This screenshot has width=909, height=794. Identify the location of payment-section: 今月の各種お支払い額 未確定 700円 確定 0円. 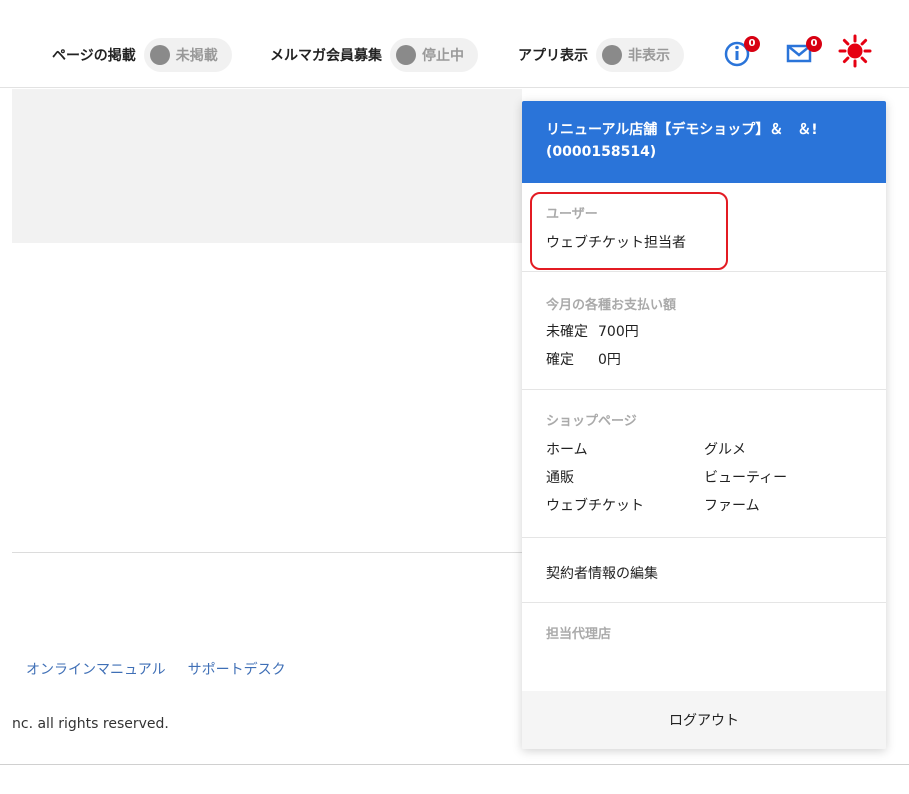
(704, 331).